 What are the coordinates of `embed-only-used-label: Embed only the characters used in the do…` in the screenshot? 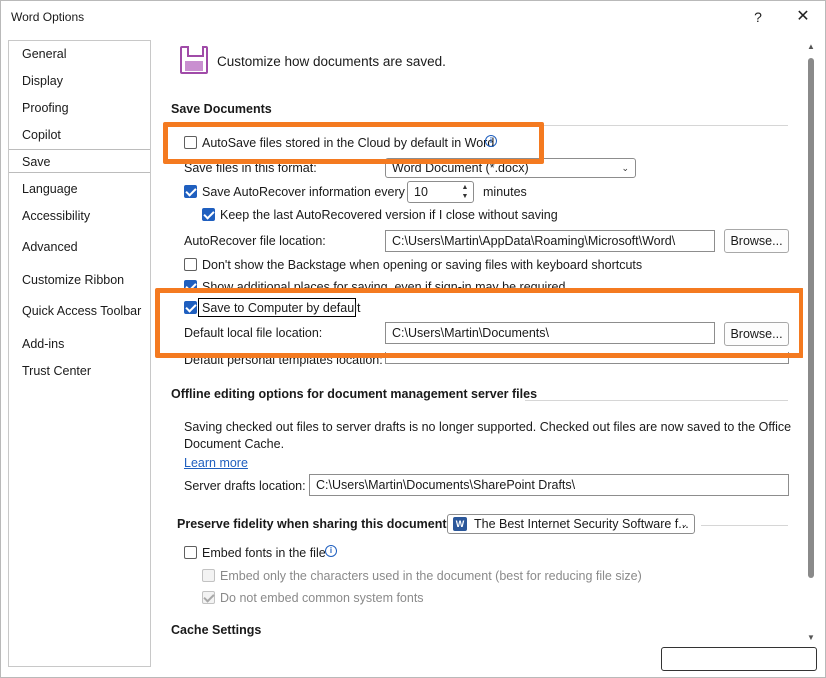 It's located at (431, 576).